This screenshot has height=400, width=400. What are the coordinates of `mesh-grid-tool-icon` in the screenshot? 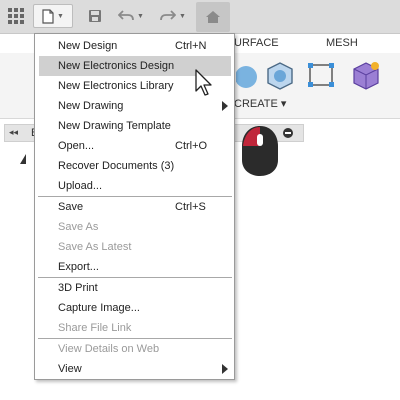 It's located at (322, 75).